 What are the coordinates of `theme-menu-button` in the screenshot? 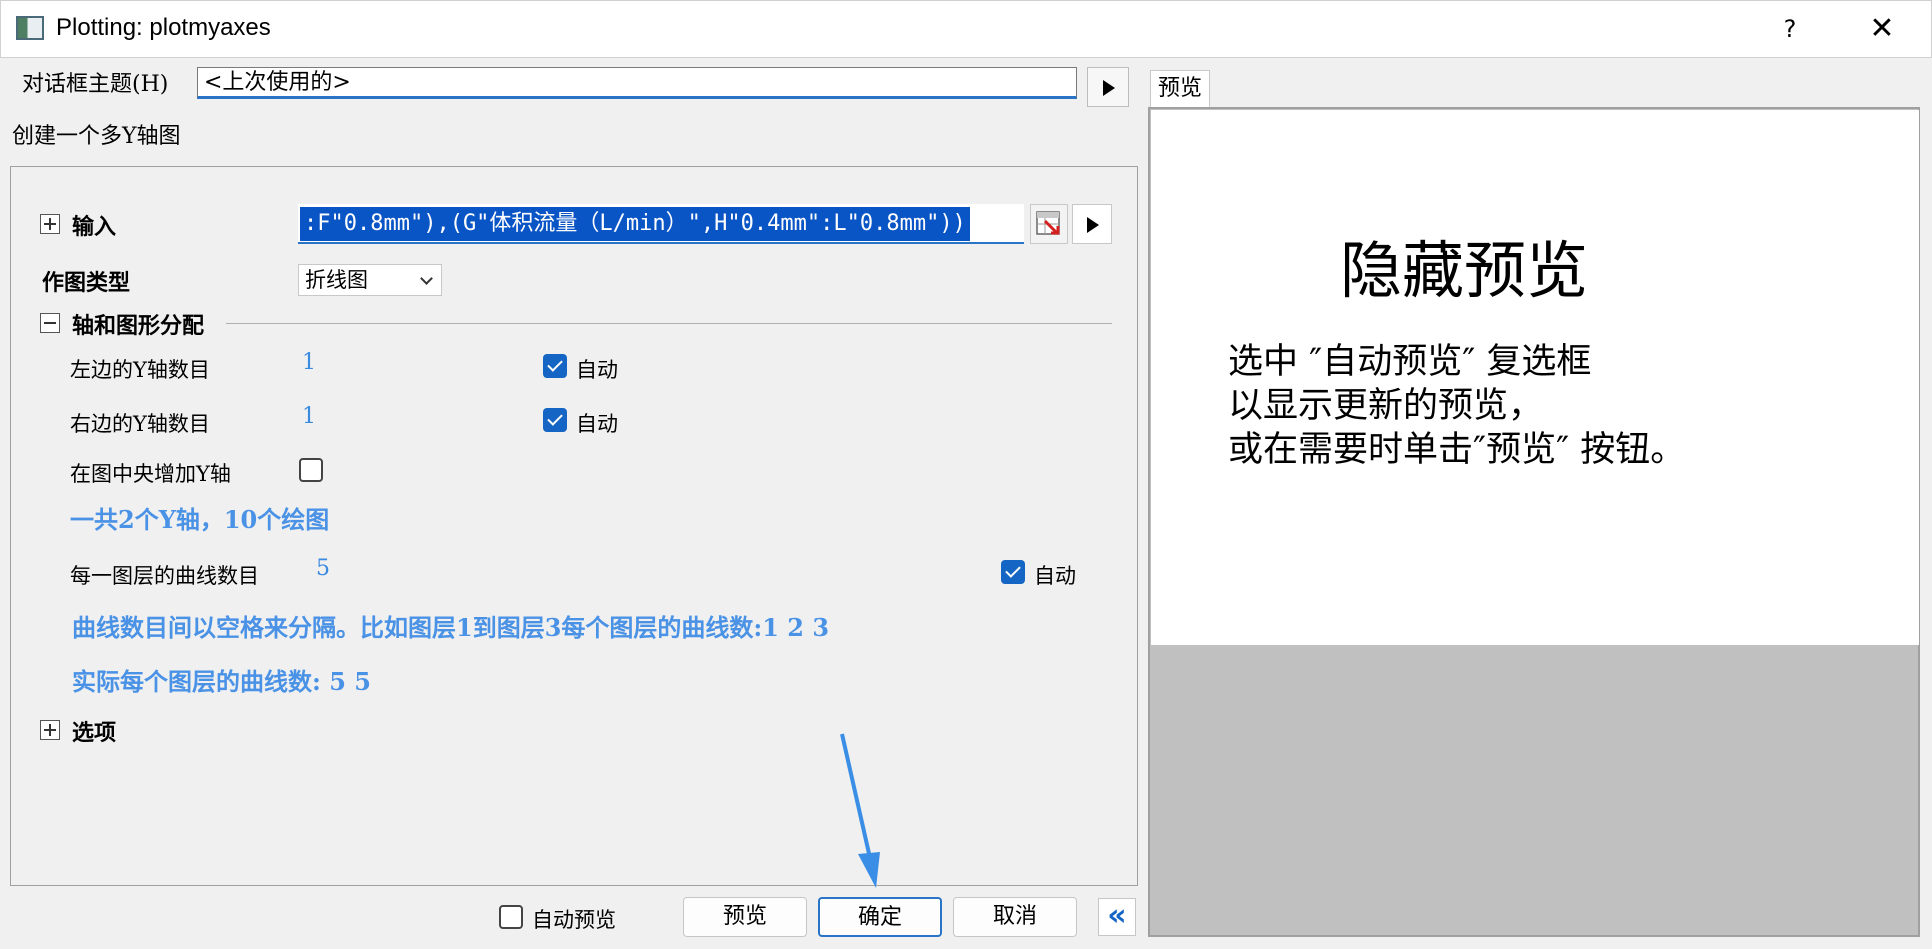 It's located at (1108, 87).